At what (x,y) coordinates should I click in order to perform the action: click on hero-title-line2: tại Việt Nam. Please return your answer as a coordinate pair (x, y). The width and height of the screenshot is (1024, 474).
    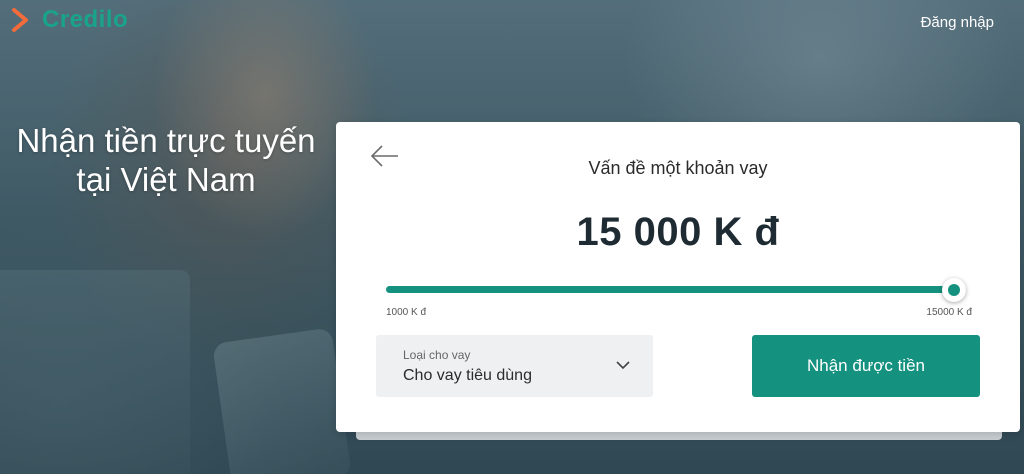
    Looking at the image, I should click on (166, 179).